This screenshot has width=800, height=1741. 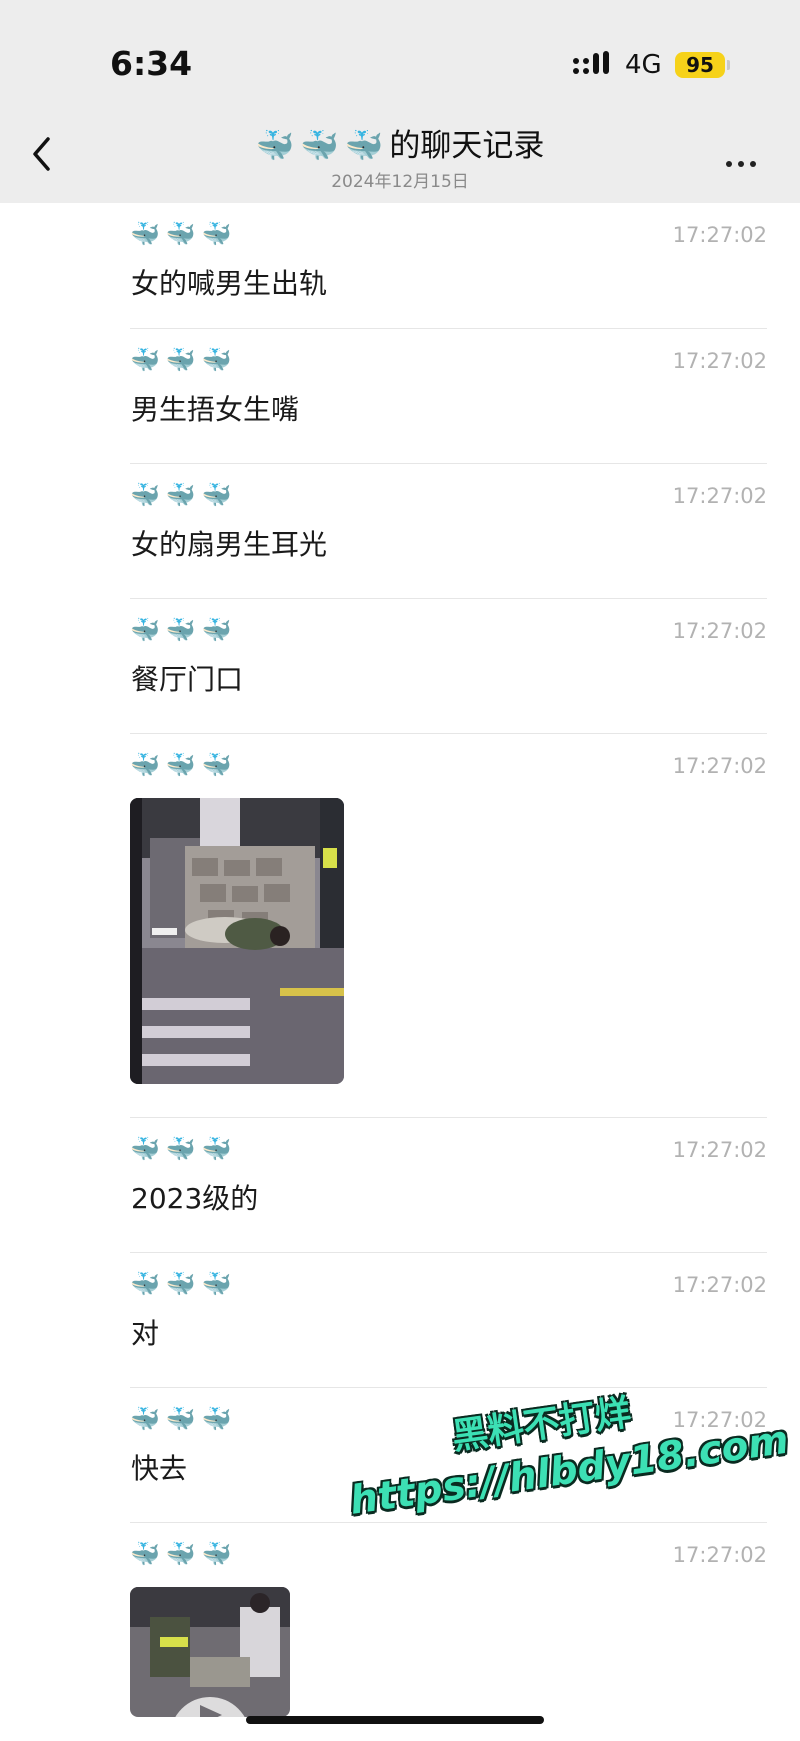 What do you see at coordinates (159, 1467) in the screenshot?
I see `message-text: 快去` at bounding box center [159, 1467].